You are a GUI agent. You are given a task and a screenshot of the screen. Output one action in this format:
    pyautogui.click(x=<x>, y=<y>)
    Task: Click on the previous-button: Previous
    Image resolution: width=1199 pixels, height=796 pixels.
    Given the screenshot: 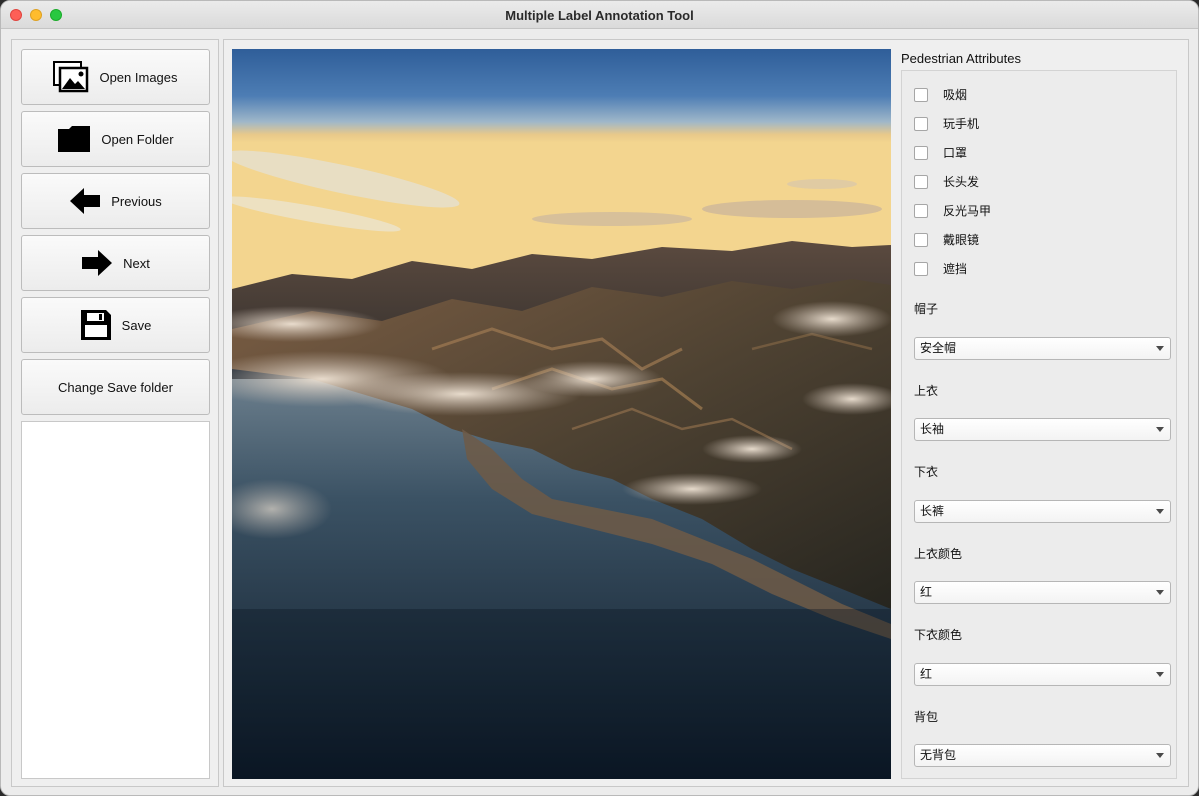 What is the action you would take?
    pyautogui.click(x=115, y=201)
    